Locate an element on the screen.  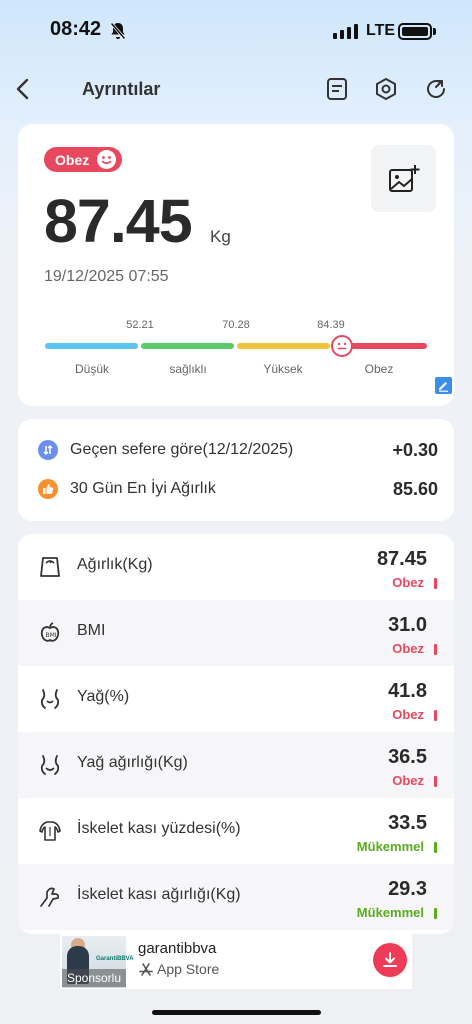
svg-text: BMI is located at coordinates (51, 635).